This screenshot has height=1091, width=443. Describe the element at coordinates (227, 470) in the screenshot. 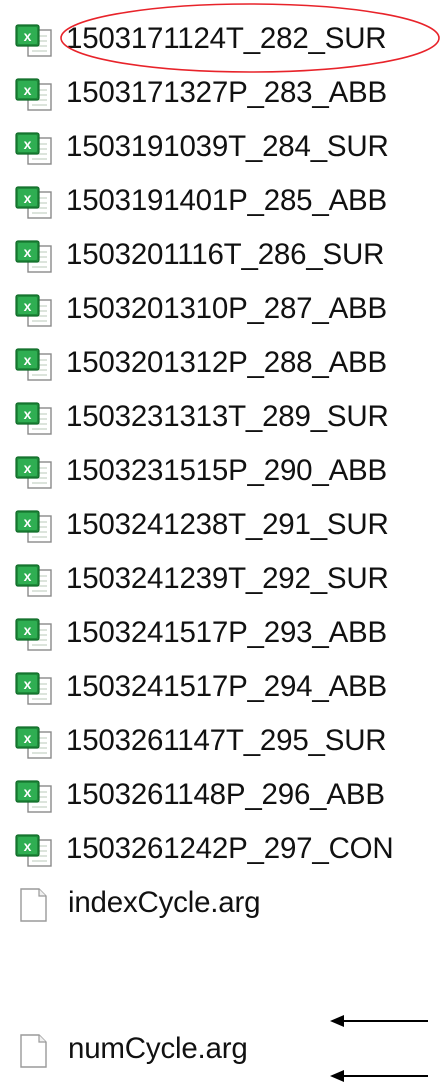

I see `file-name: 1503231515P_290_ABB` at that location.